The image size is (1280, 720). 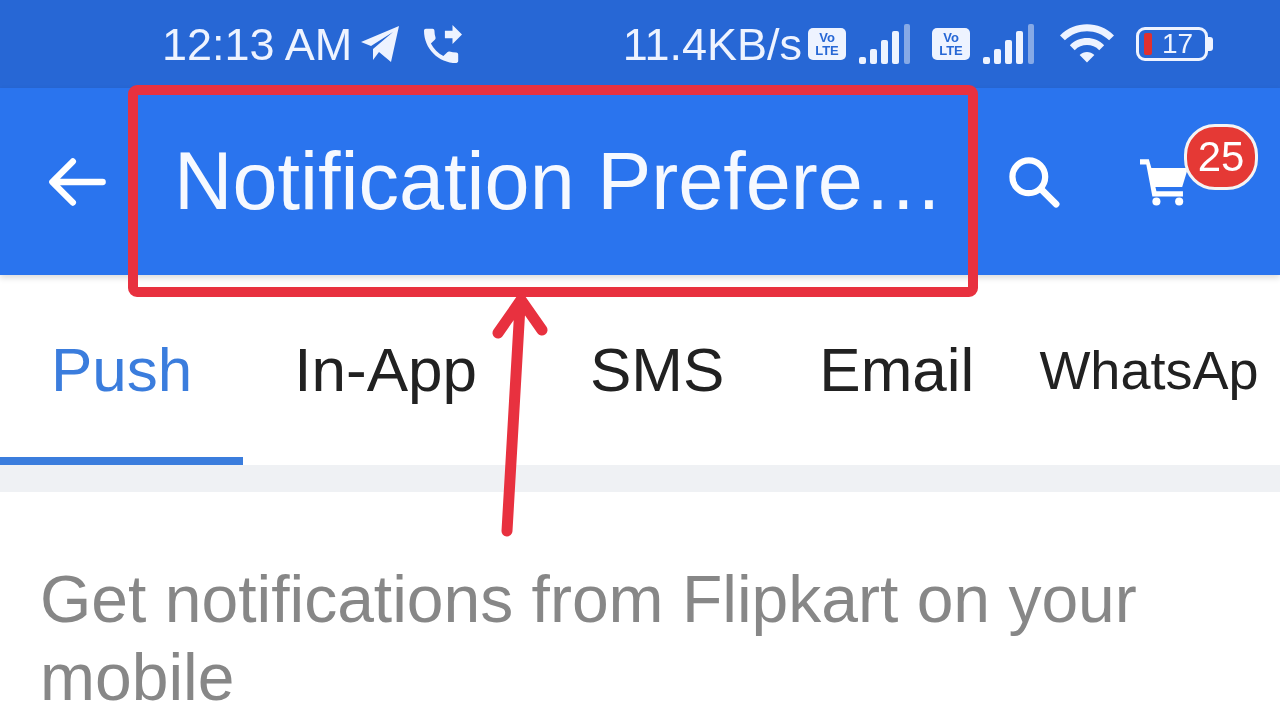 What do you see at coordinates (380, 44) in the screenshot?
I see `paper-plane-icon` at bounding box center [380, 44].